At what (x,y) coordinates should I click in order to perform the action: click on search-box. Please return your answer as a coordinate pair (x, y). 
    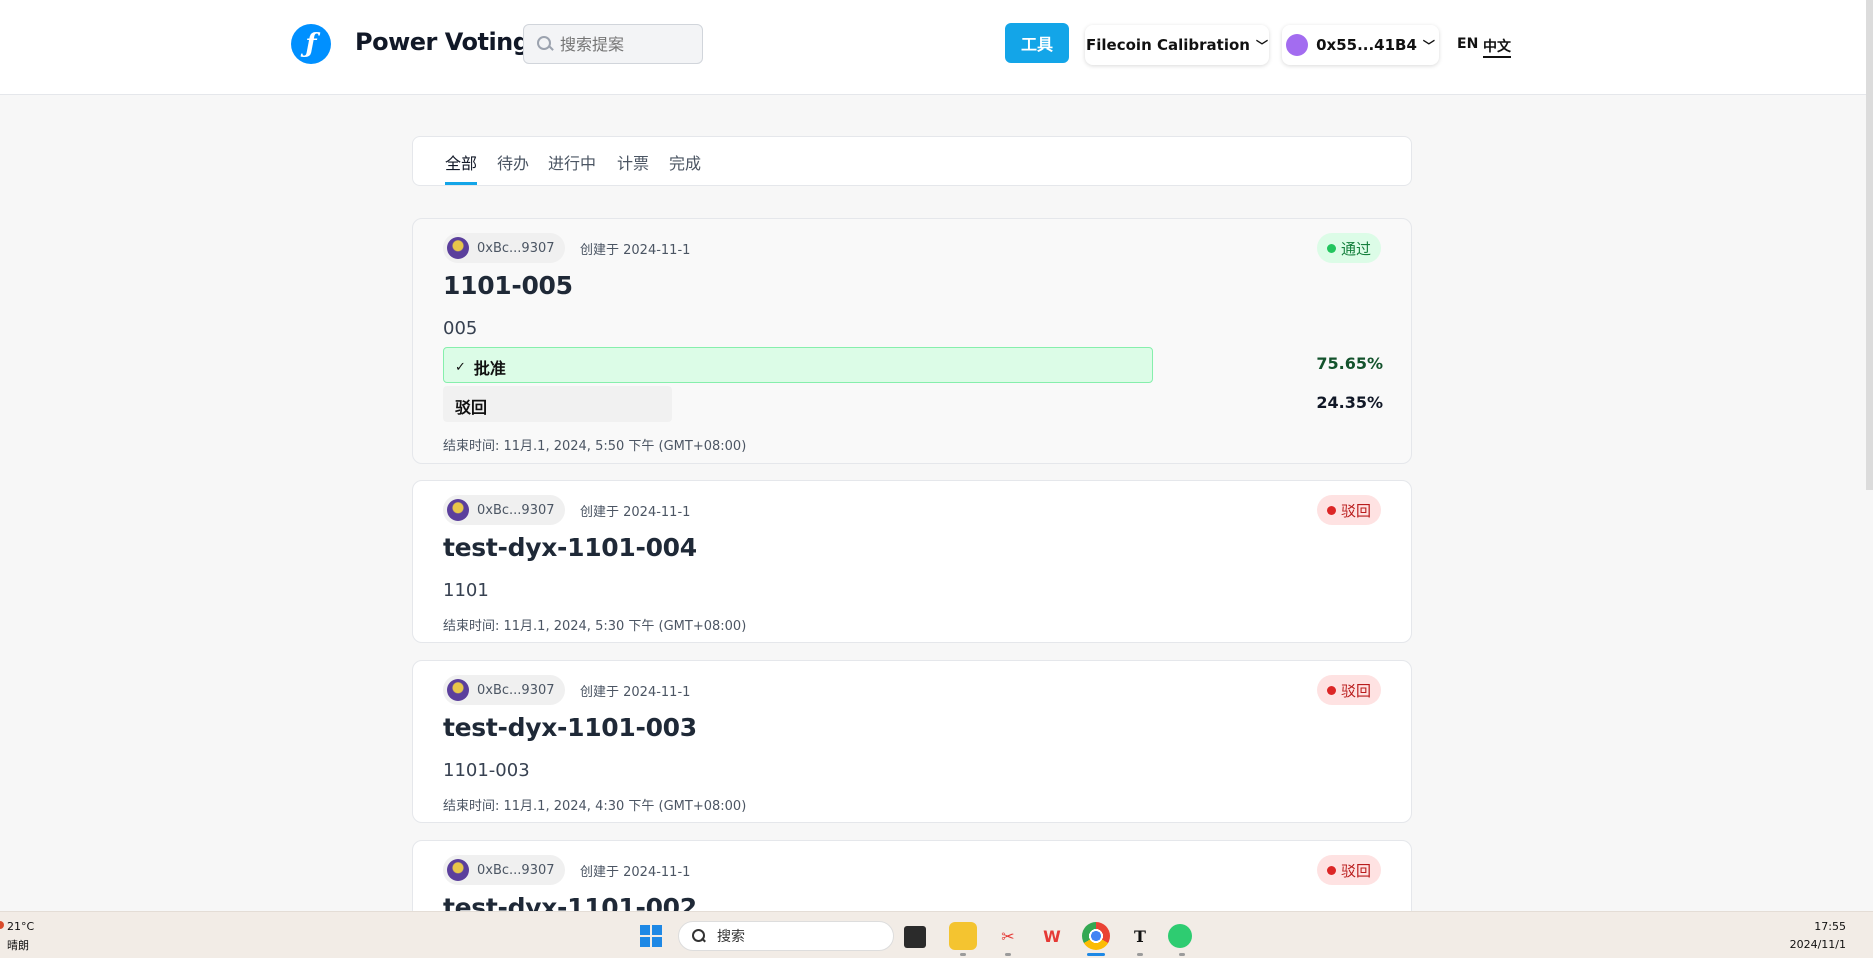
    Looking at the image, I should click on (613, 44).